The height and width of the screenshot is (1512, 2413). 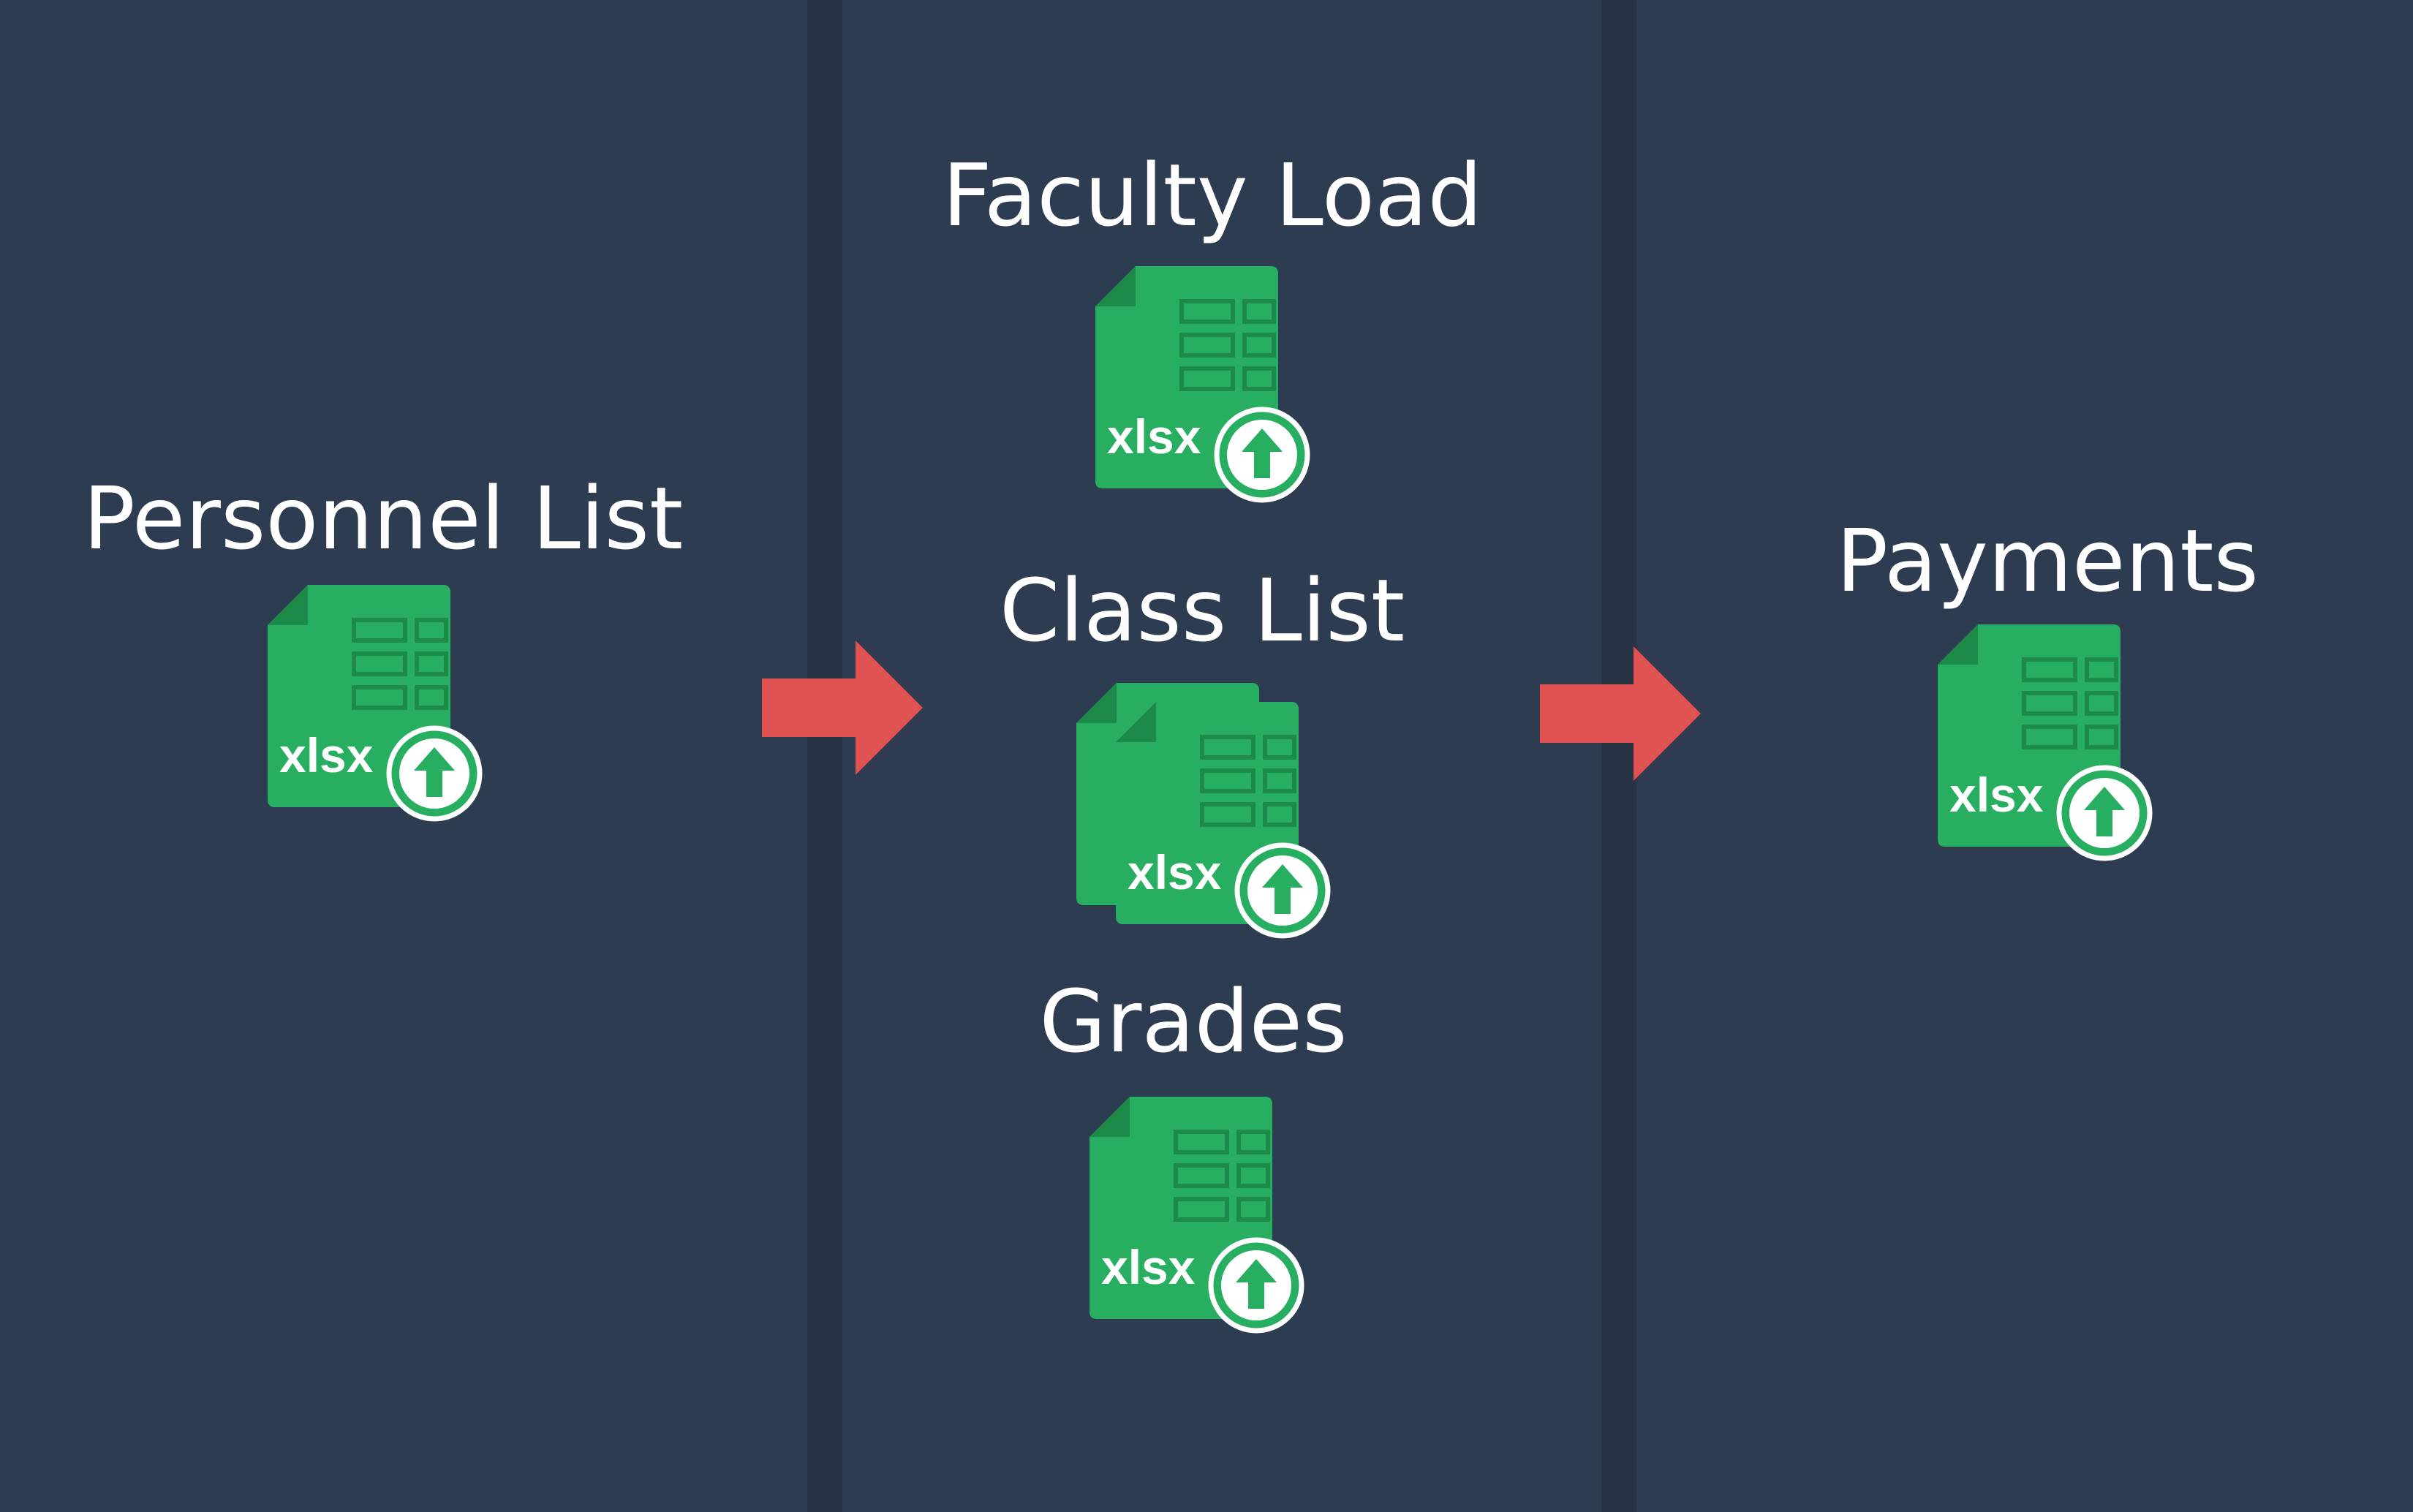 I want to click on file-label-grades: Grades, so click(x=1193, y=1021).